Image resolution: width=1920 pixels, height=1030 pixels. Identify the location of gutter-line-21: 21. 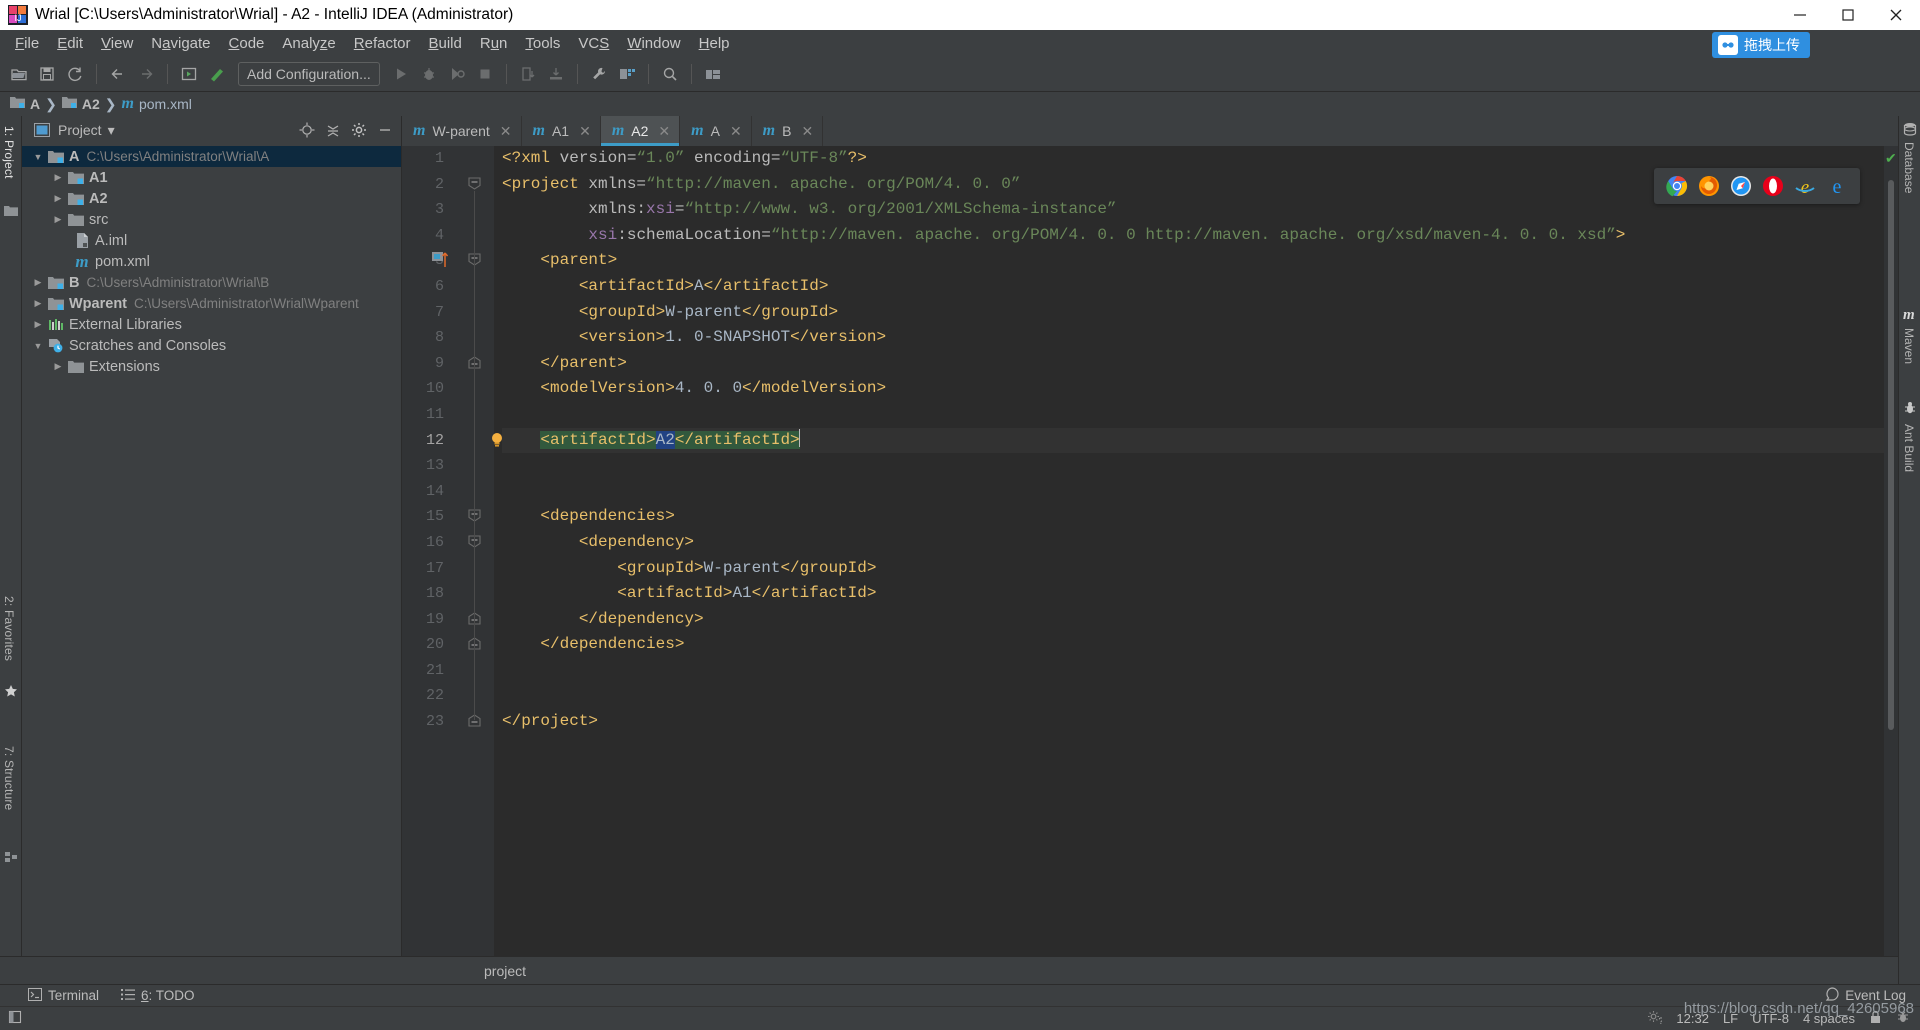
(448, 671).